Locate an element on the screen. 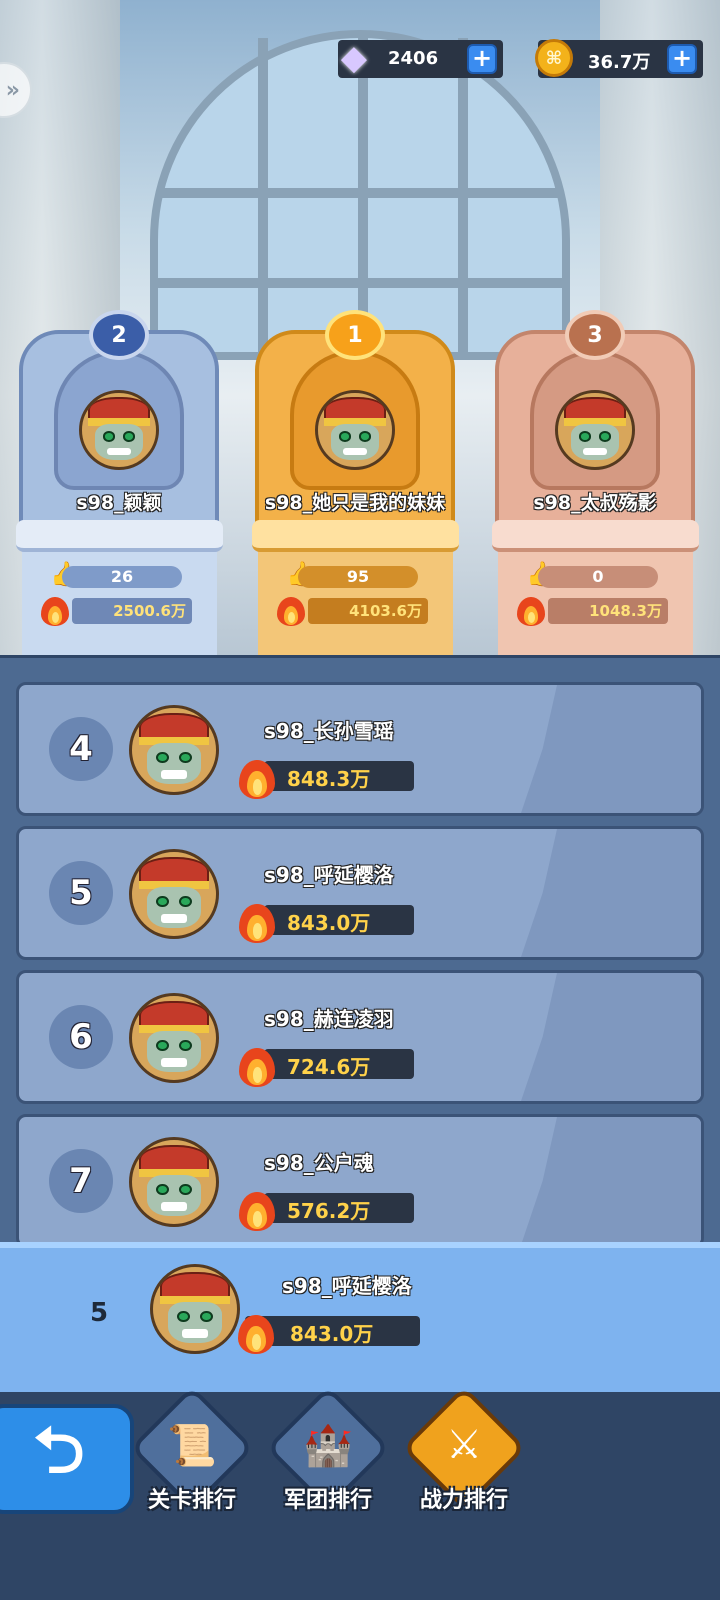  back-arrow-icon: ⮌ is located at coordinates (59, 1451).